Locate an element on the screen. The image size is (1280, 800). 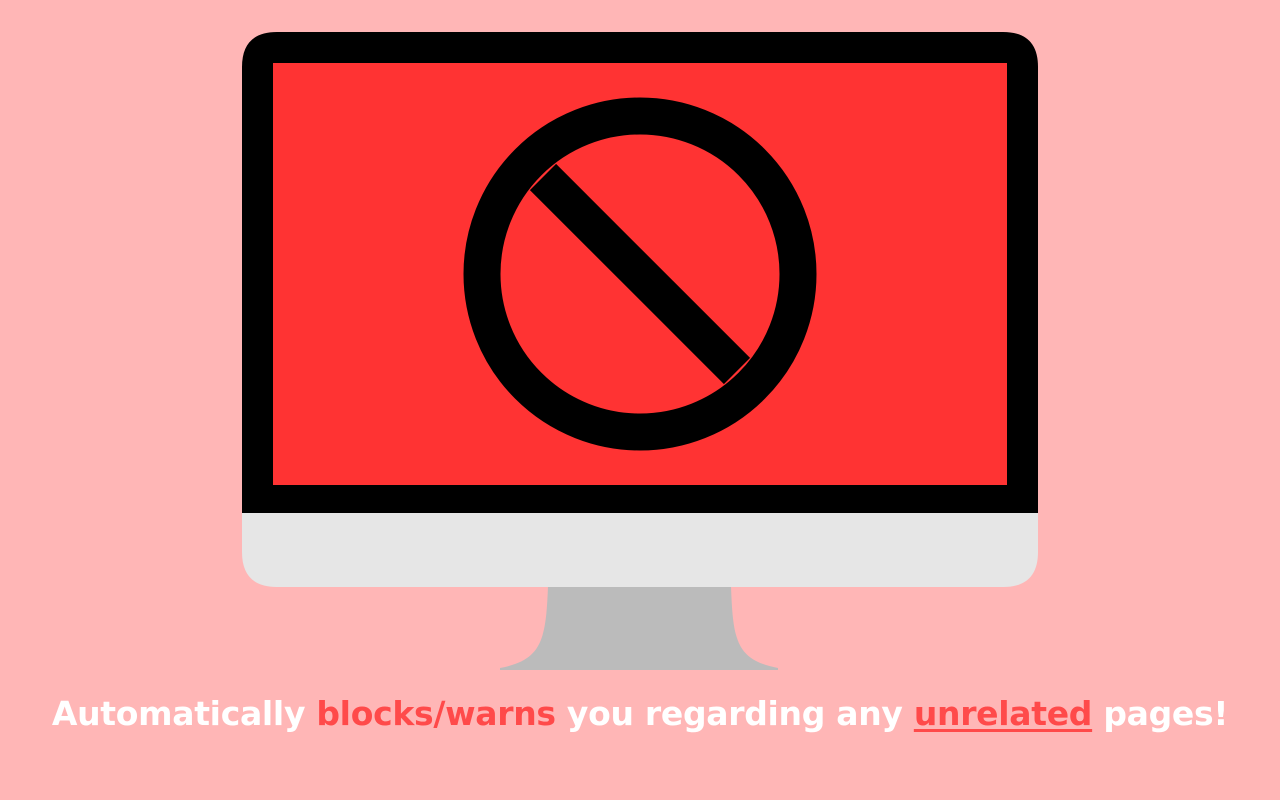
tagline-text-2: you regarding any is located at coordinates (734, 713).